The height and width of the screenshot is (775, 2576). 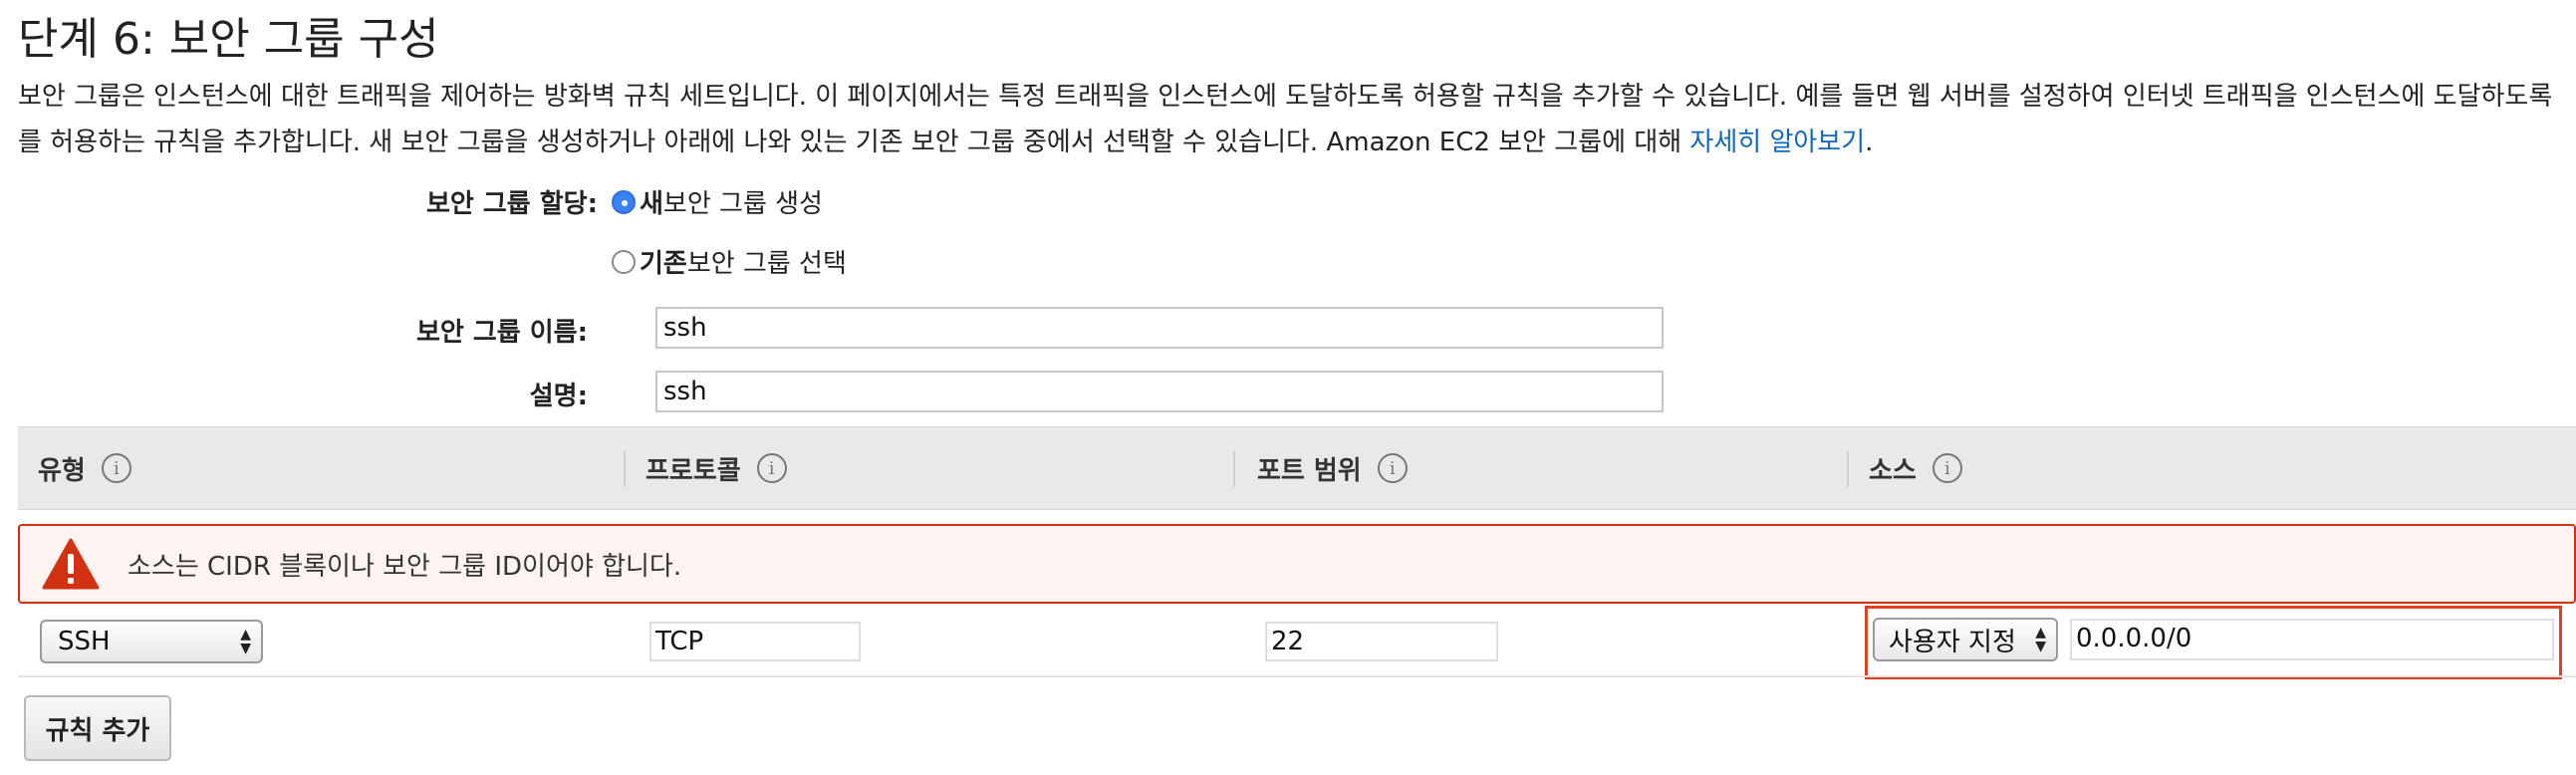 What do you see at coordinates (97, 728) in the screenshot?
I see `add-rule-button: 규칙 추가` at bounding box center [97, 728].